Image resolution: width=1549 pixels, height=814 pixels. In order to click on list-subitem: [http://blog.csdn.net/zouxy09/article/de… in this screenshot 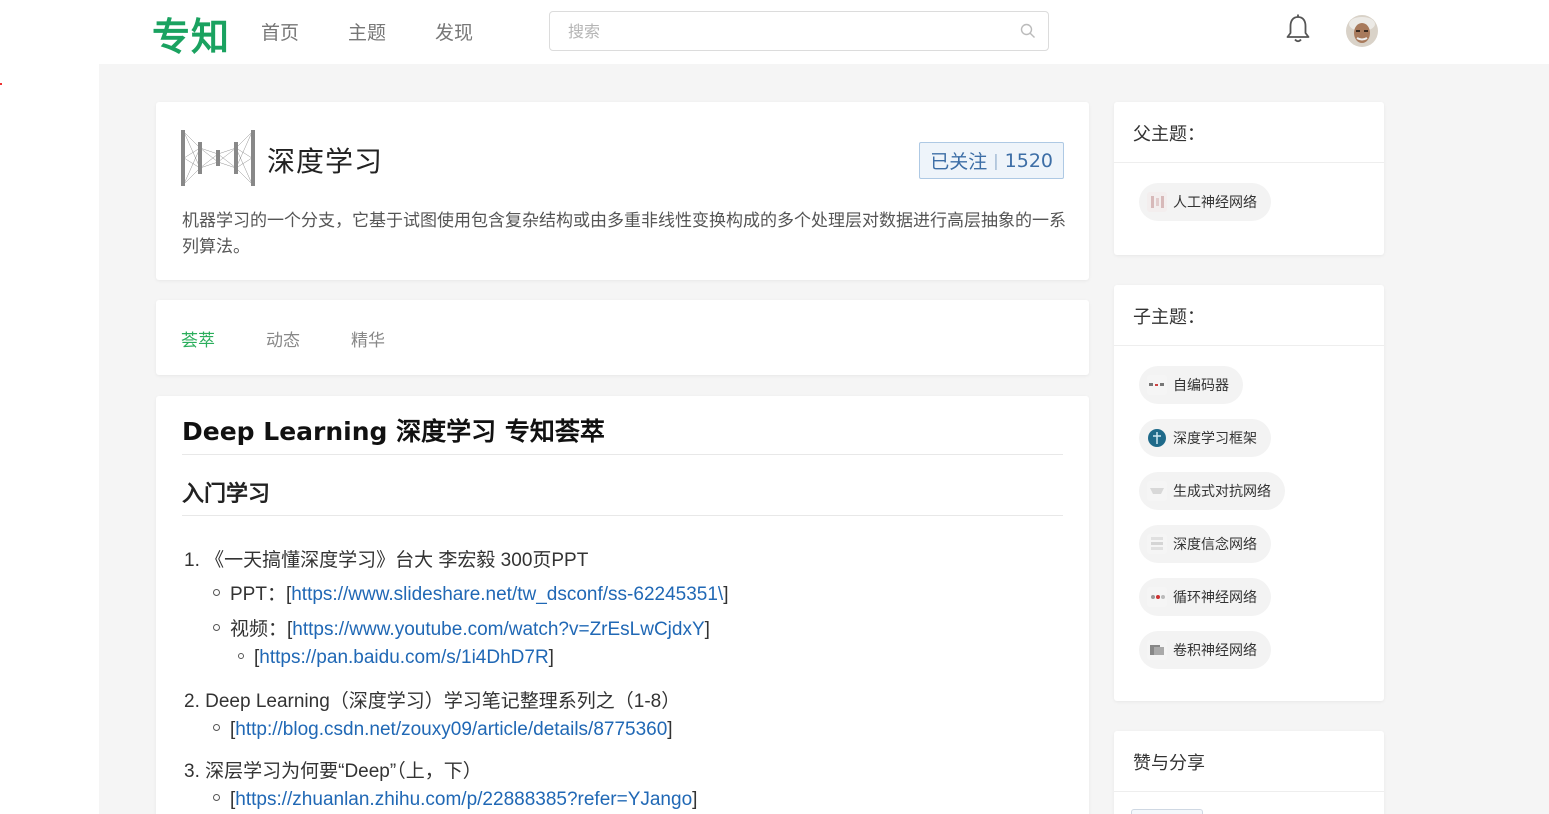, I will do `click(443, 730)`.